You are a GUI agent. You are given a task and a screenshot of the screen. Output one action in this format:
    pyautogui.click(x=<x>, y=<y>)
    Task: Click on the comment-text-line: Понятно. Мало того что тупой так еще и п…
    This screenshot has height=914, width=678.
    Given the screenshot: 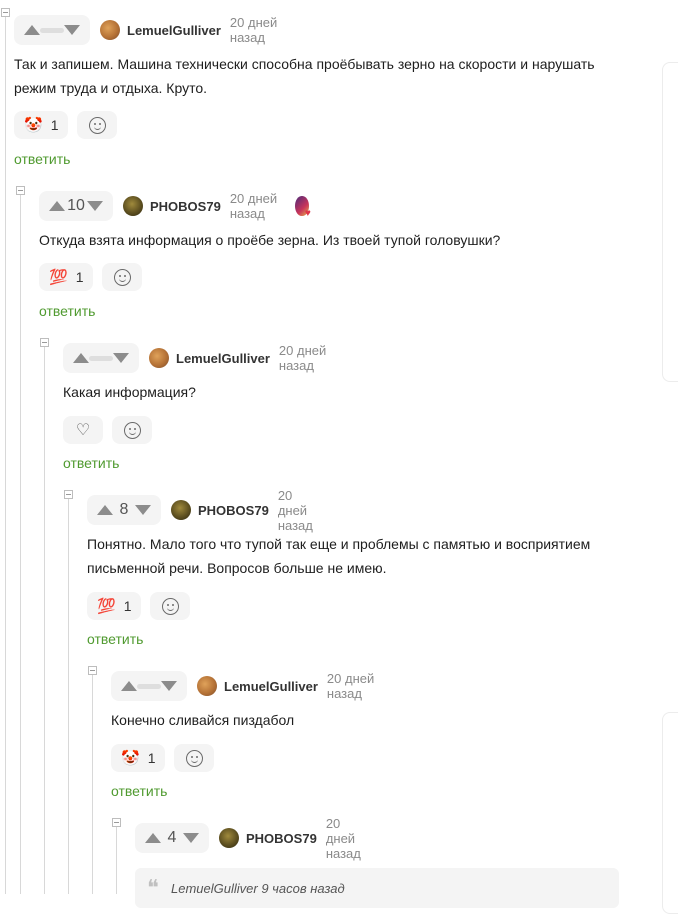 What is the action you would take?
    pyautogui.click(x=339, y=544)
    